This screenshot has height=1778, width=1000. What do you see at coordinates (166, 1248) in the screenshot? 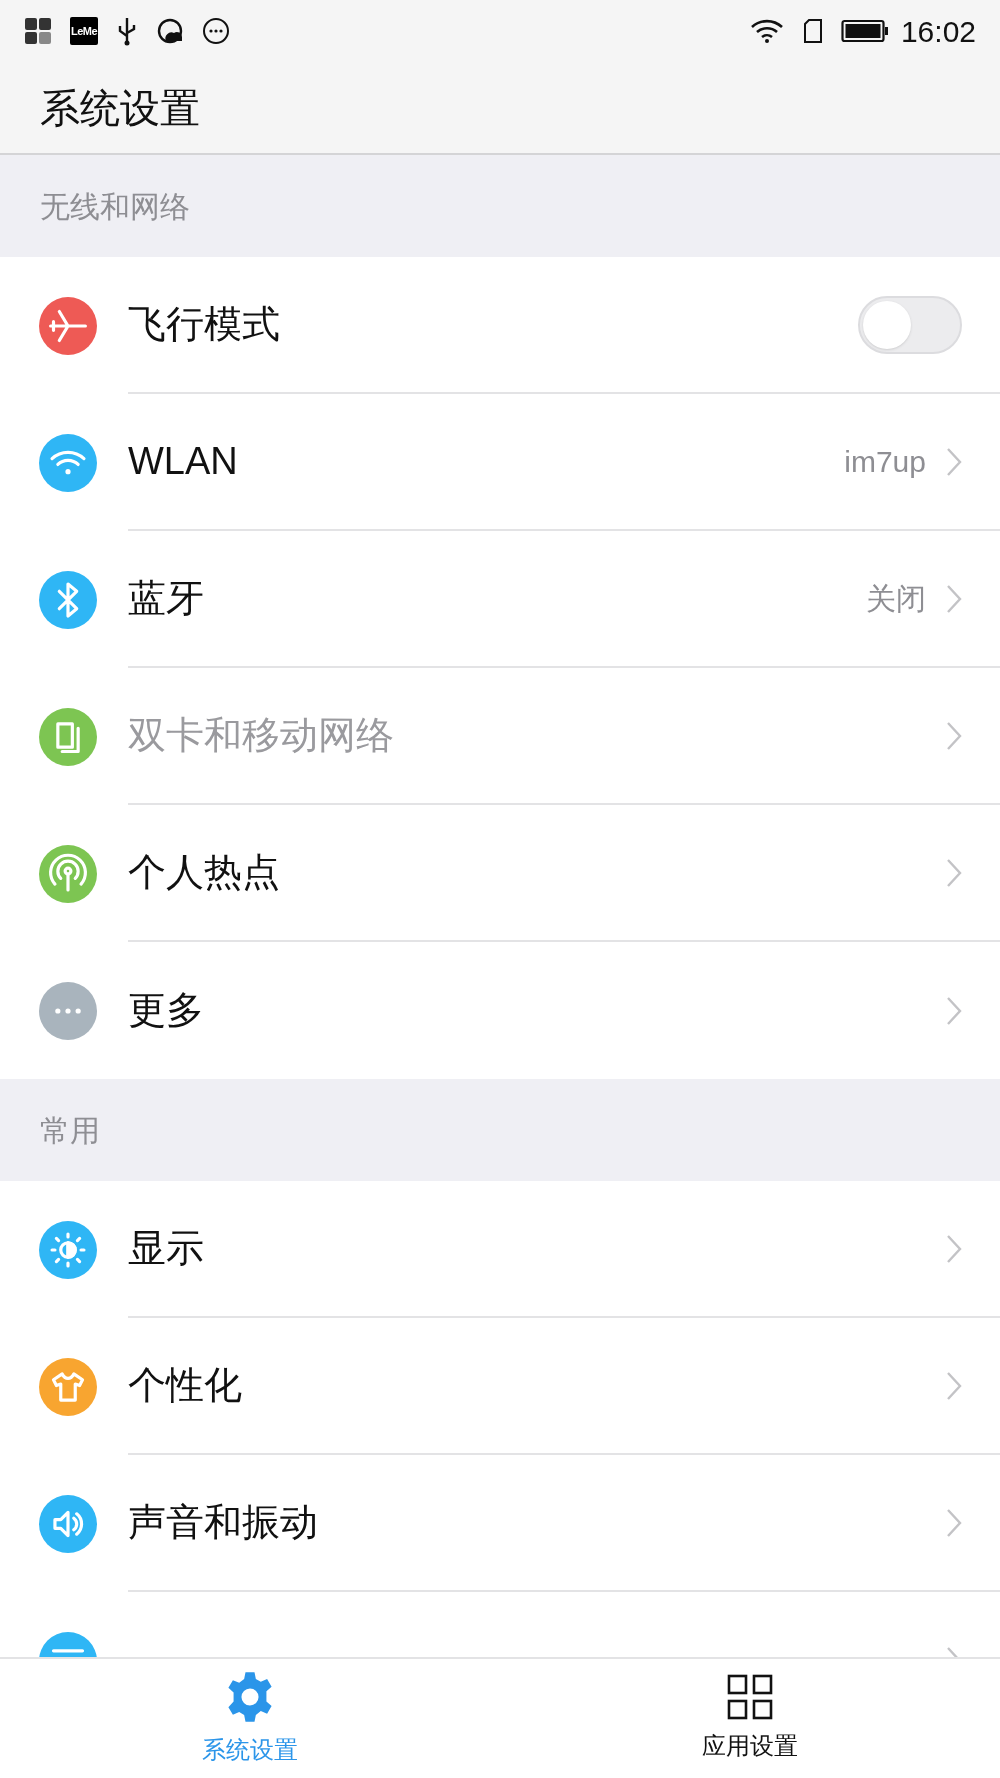
I see `row-label: 显示` at bounding box center [166, 1248].